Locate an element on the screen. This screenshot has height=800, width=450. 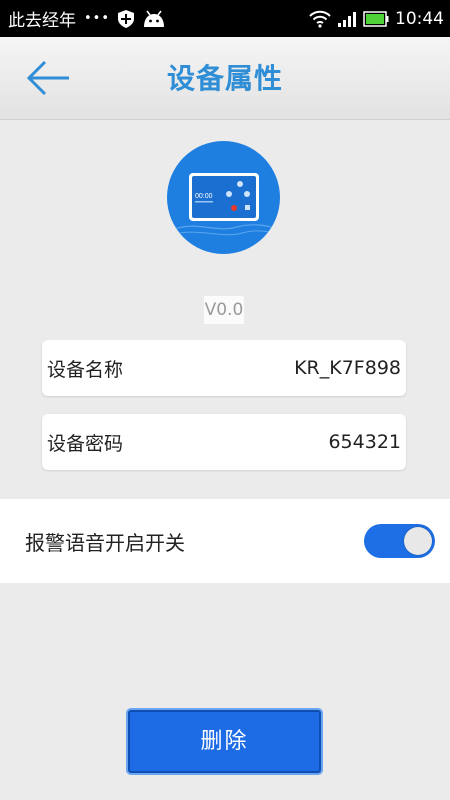
toggle-knob is located at coordinates (418, 541).